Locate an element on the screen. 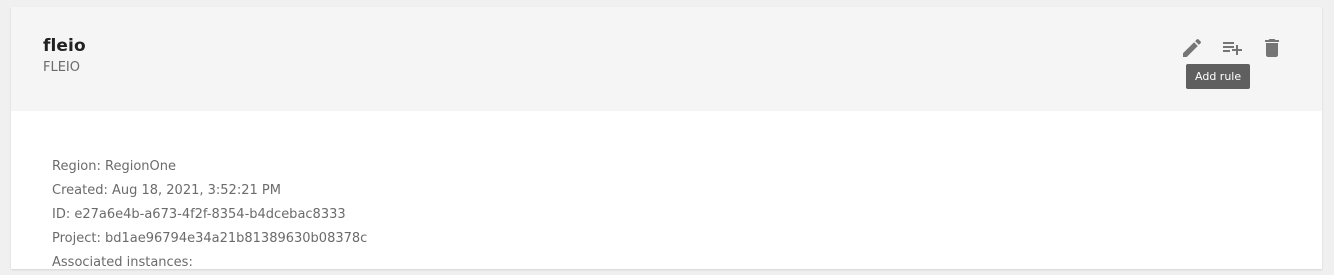 The image size is (1334, 275). pencil-icon is located at coordinates (1192, 47).